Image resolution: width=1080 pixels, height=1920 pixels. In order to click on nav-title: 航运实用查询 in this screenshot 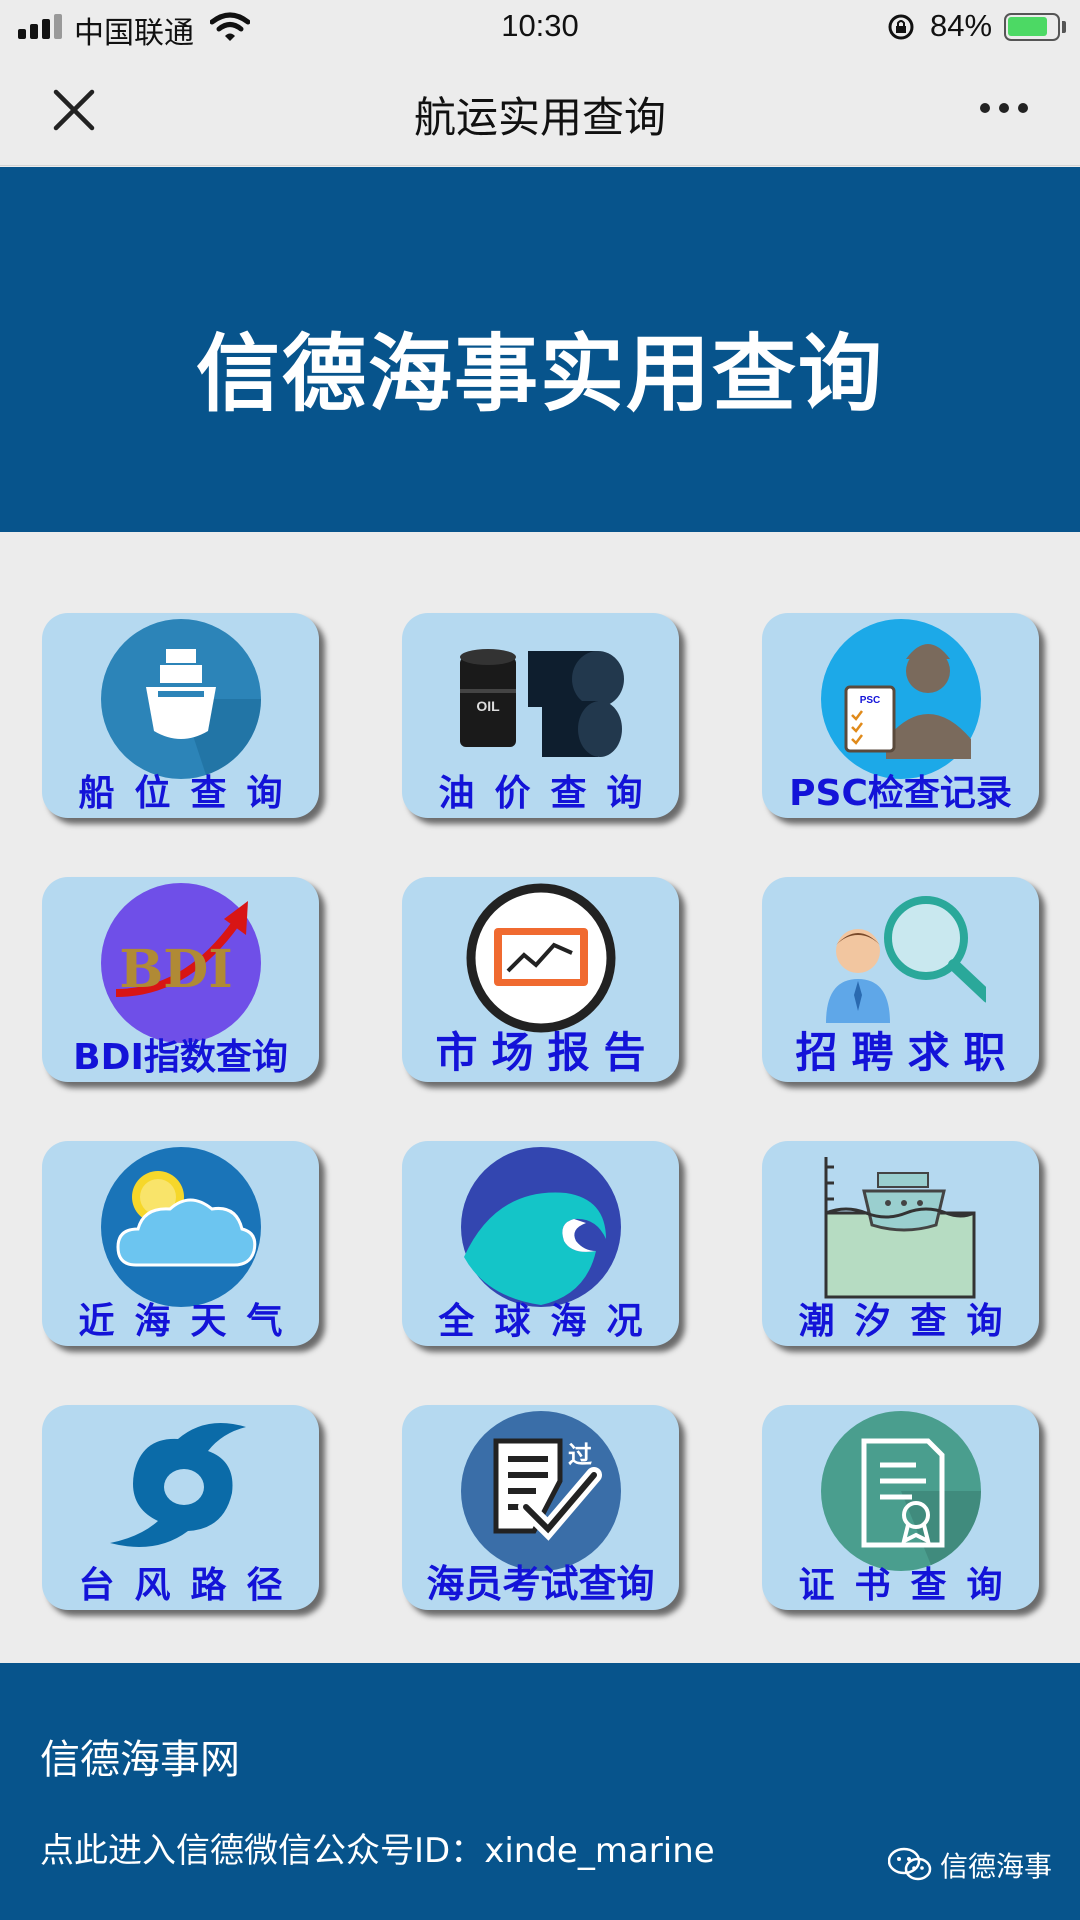, I will do `click(539, 117)`.